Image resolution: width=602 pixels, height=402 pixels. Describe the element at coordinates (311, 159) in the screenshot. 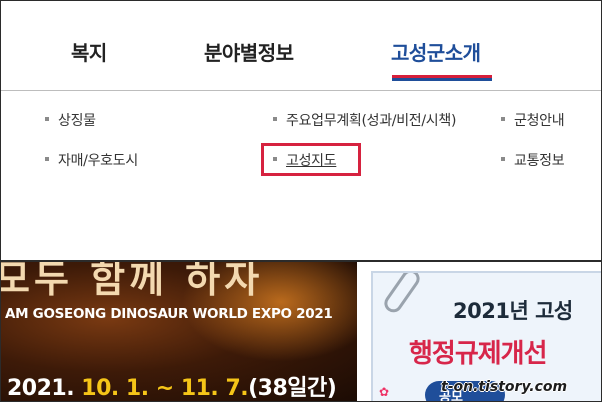

I see `highlight-box` at that location.